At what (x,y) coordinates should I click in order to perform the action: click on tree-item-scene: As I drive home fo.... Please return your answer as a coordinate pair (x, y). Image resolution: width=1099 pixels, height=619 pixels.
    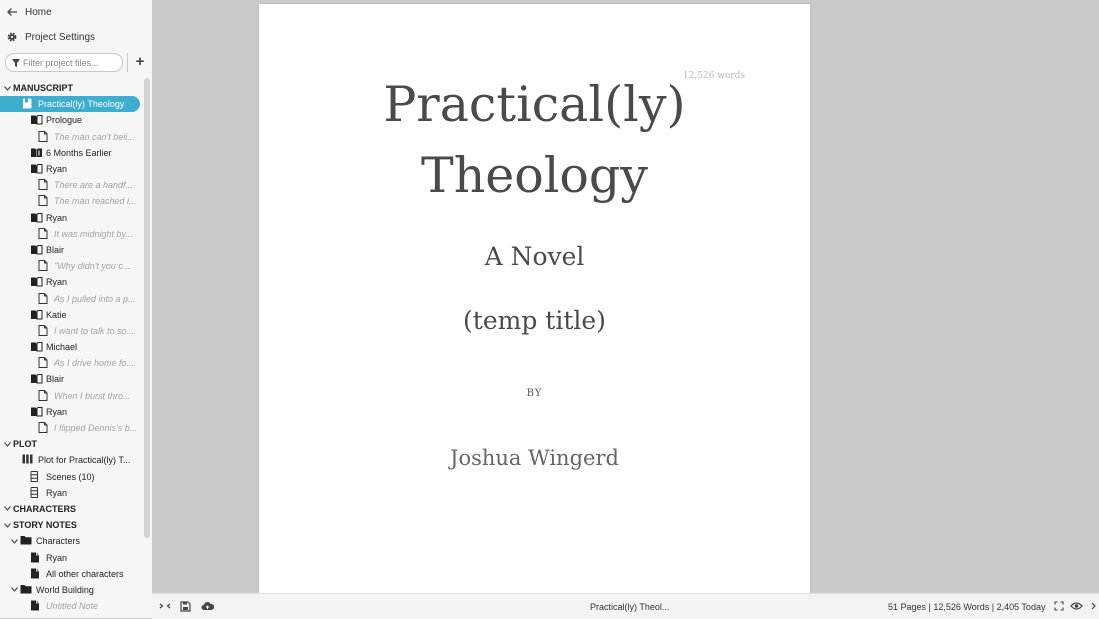
    Looking at the image, I should click on (71, 363).